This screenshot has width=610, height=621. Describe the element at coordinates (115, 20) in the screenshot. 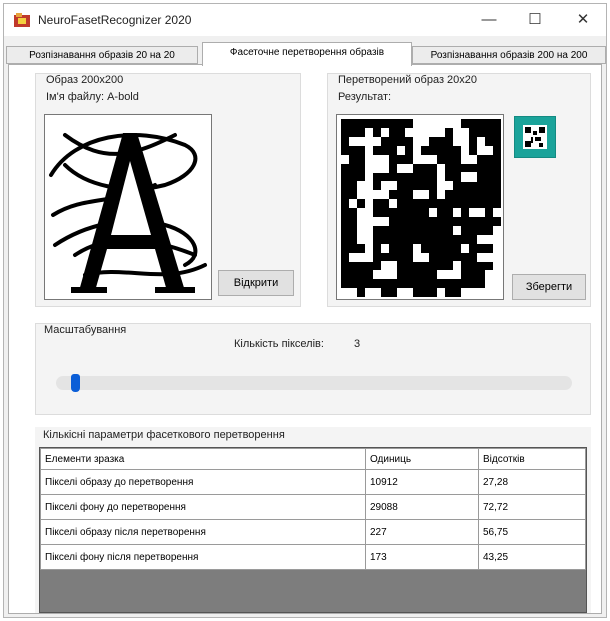

I see `window-title: NeuroFasetRecognizer 2020` at that location.